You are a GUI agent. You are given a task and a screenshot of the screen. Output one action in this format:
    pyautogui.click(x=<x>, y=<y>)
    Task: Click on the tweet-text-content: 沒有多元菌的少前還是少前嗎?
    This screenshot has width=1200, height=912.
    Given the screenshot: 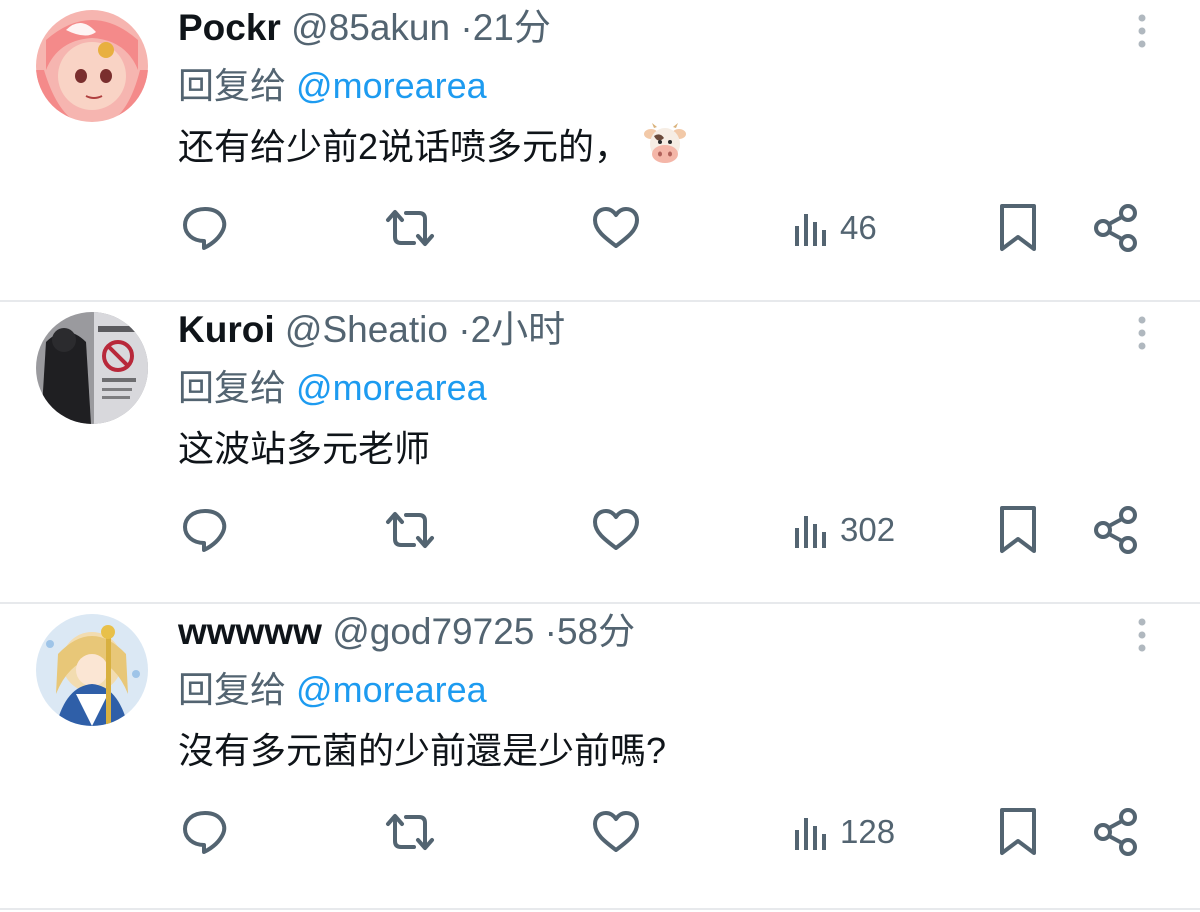 What is the action you would take?
    pyautogui.click(x=422, y=750)
    